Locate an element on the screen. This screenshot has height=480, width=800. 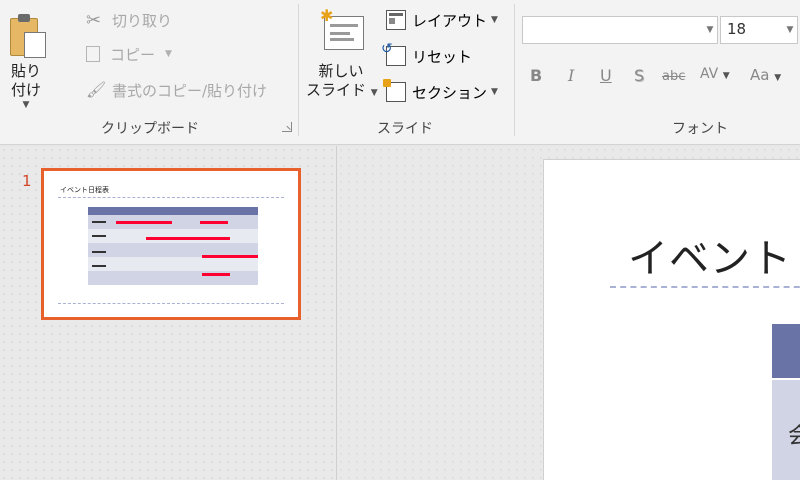
section-button: セクション ▼ is located at coordinates (440, 91).